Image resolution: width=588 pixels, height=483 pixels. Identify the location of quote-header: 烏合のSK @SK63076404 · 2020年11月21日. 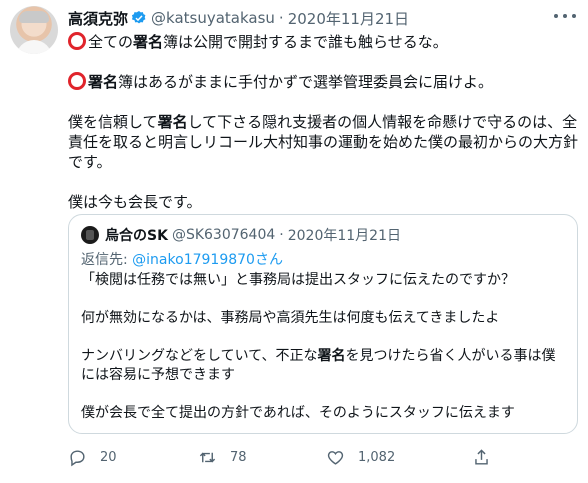
(241, 235).